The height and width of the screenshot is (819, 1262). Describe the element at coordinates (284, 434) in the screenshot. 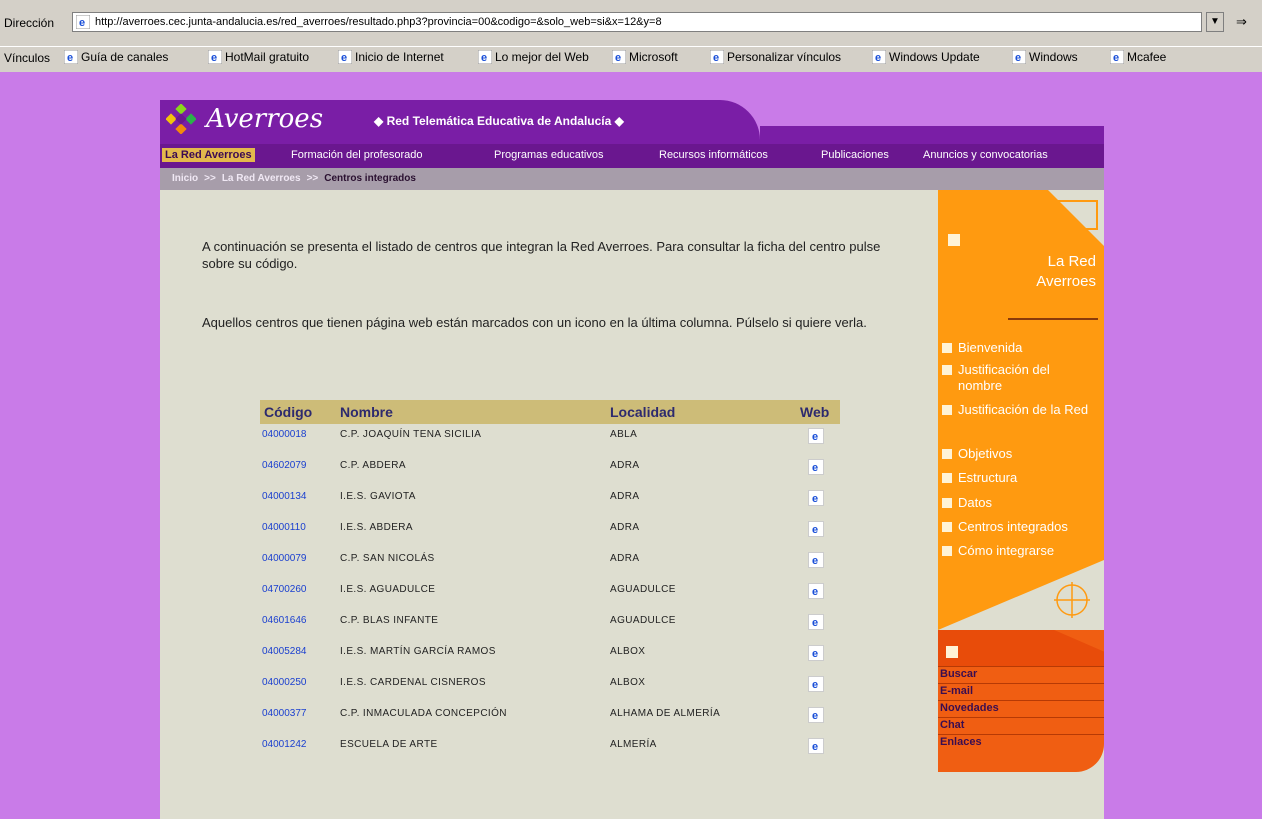

I see `center-code-link: 04000018` at that location.